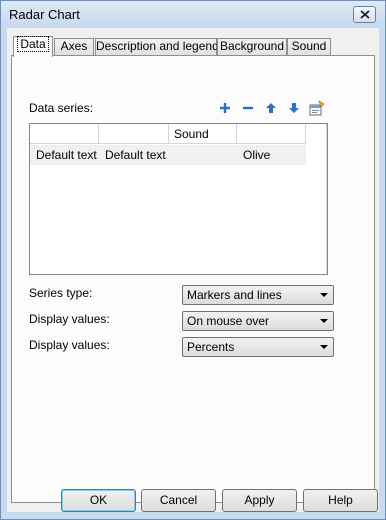  Describe the element at coordinates (228, 321) in the screenshot. I see `display-values-value: On mouse over` at that location.